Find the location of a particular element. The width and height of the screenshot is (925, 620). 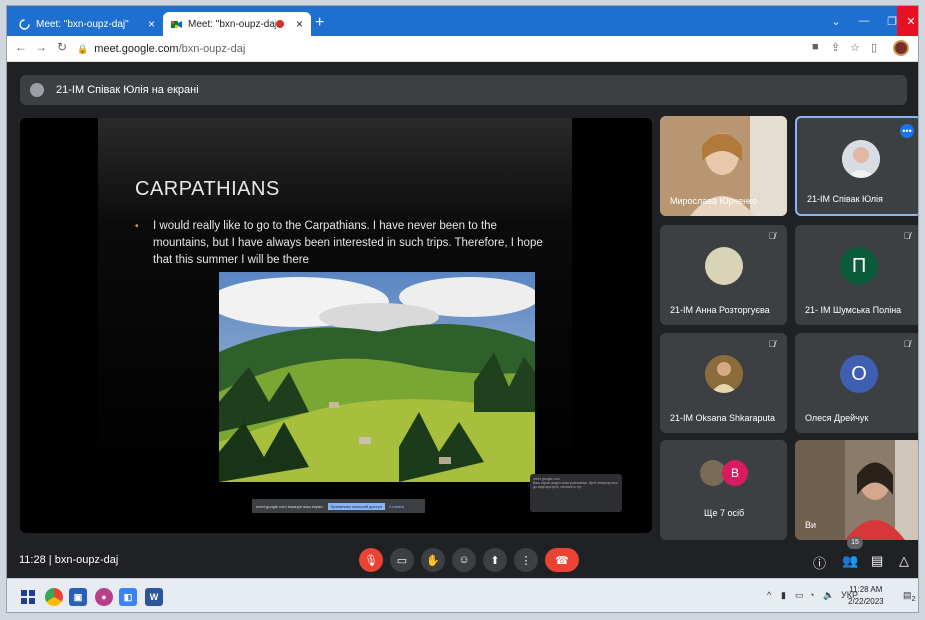

start-windows-icon is located at coordinates (28, 597).